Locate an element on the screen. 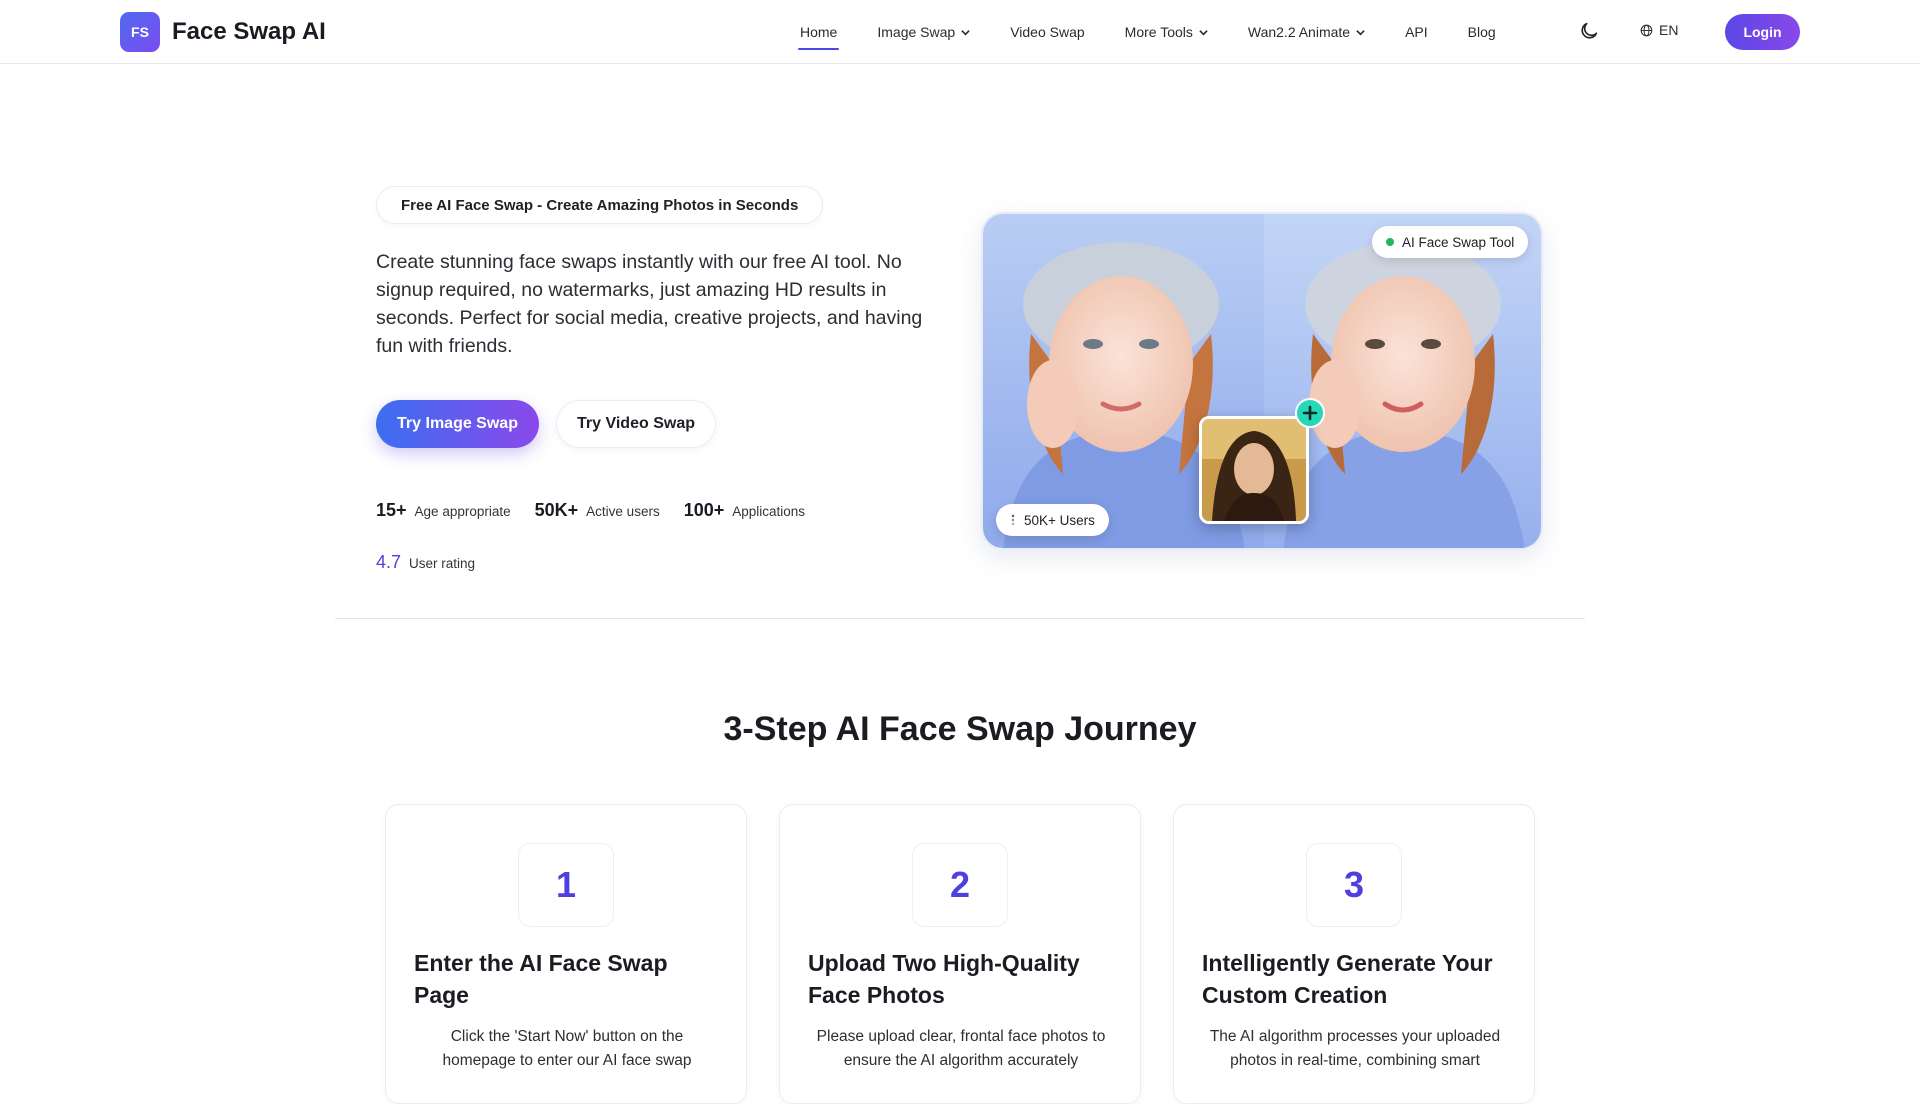 This screenshot has width=1920, height=1104. nav-image-swap: Image Swap is located at coordinates (923, 32).